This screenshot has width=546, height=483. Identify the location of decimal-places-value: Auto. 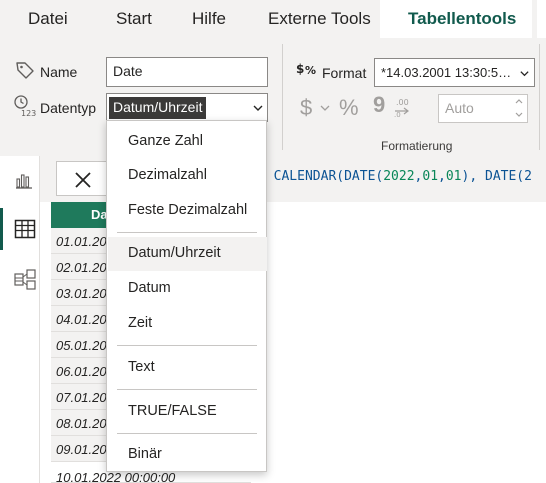
(459, 108).